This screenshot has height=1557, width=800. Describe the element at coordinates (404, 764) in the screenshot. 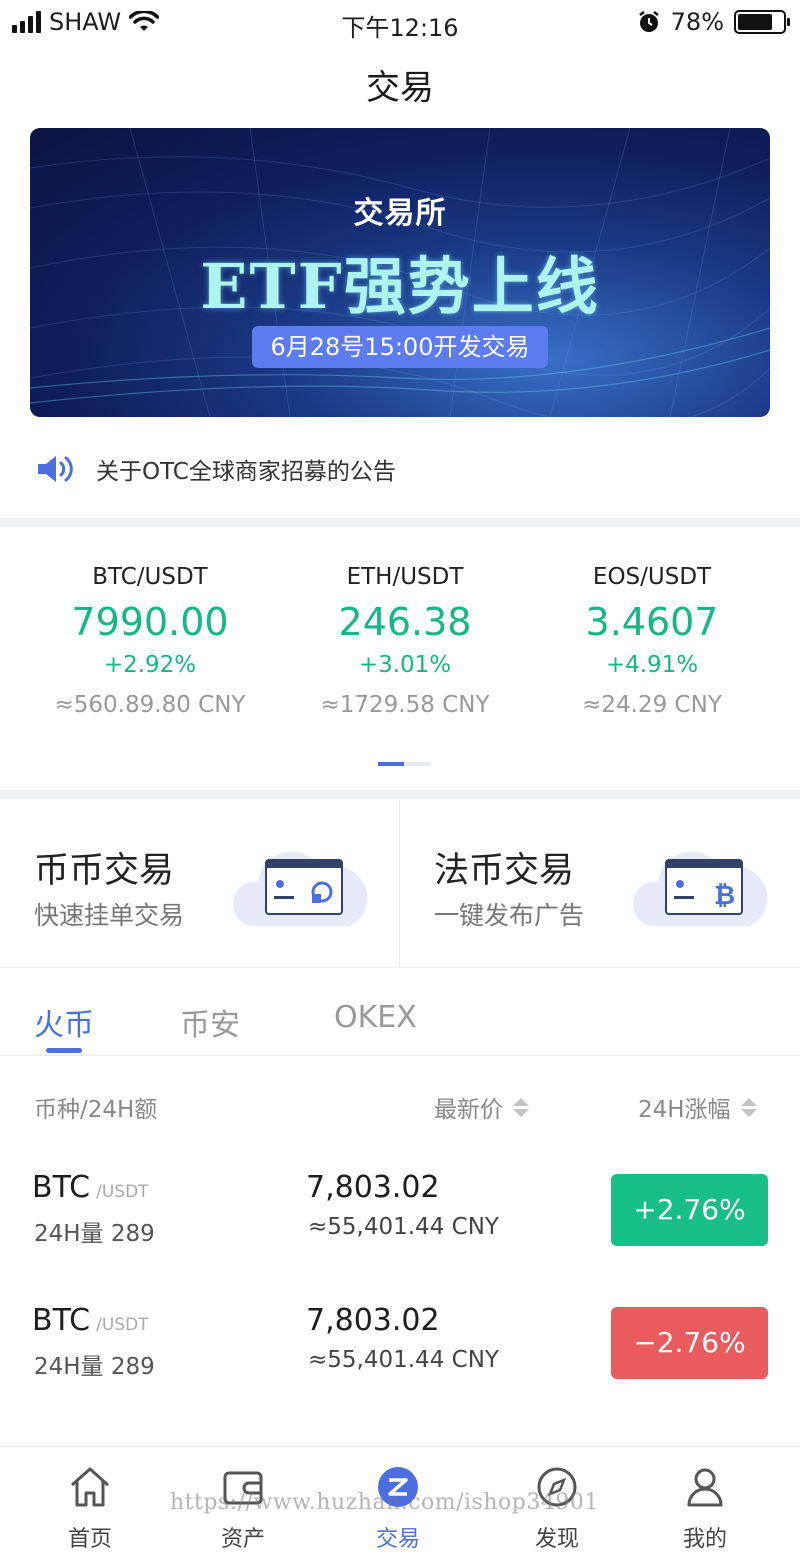

I see `carousel-indicator` at that location.